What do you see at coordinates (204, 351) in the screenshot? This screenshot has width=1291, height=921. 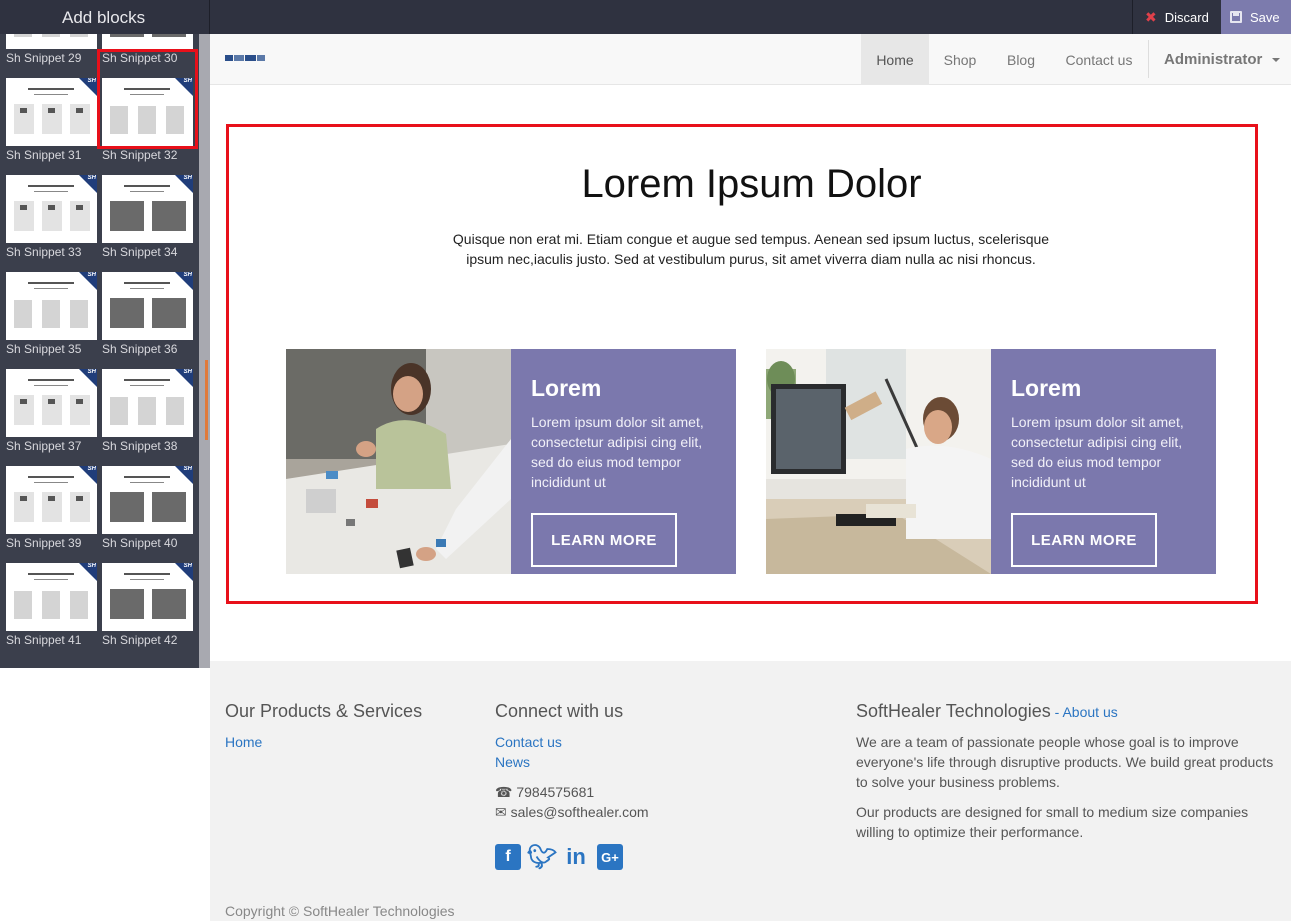 I see `sidebar-scrollbar-track` at bounding box center [204, 351].